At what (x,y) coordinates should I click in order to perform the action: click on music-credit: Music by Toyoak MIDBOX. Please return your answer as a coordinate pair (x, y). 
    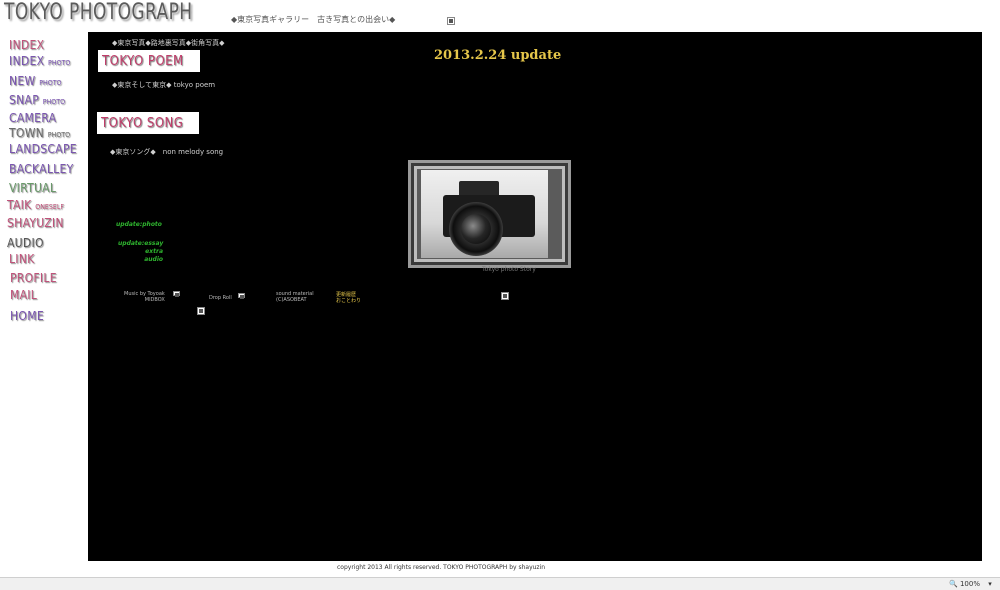
    Looking at the image, I should click on (144, 297).